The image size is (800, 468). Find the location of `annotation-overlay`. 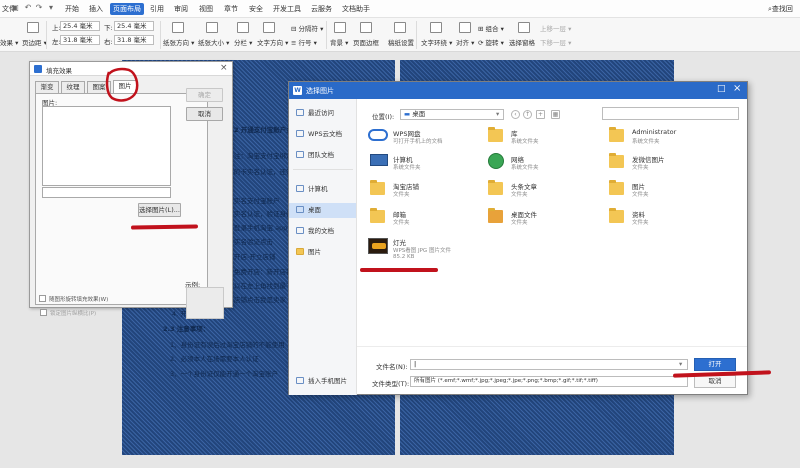

annotation-overlay is located at coordinates (122, 84).